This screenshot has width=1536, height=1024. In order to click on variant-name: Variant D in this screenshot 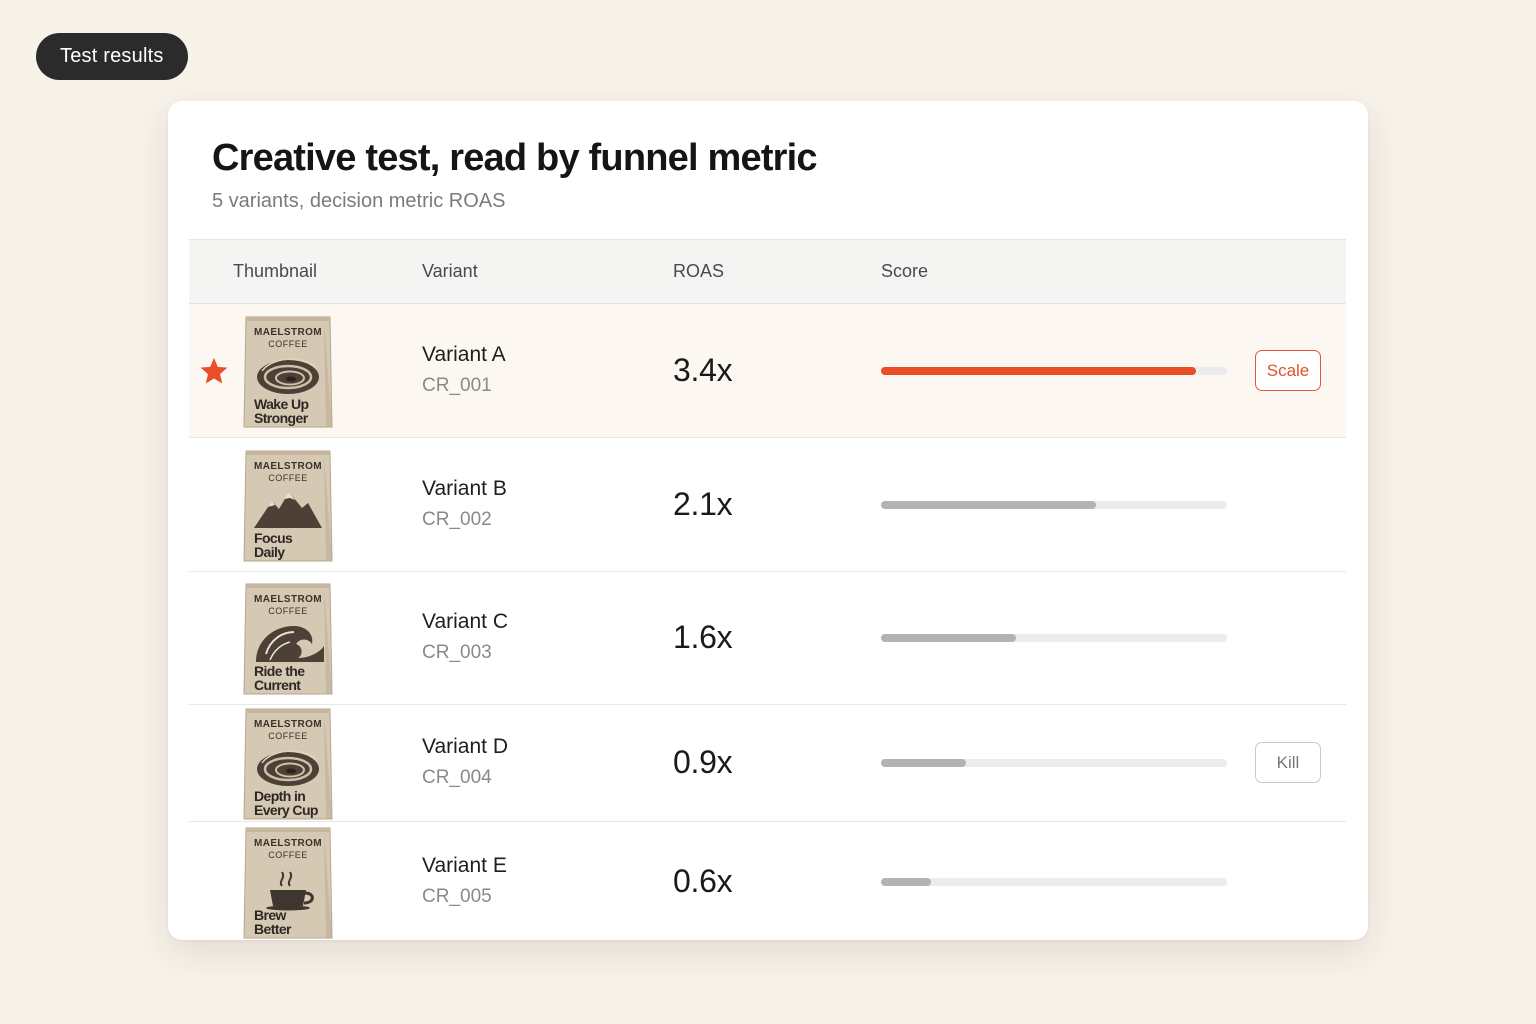, I will do `click(465, 746)`.